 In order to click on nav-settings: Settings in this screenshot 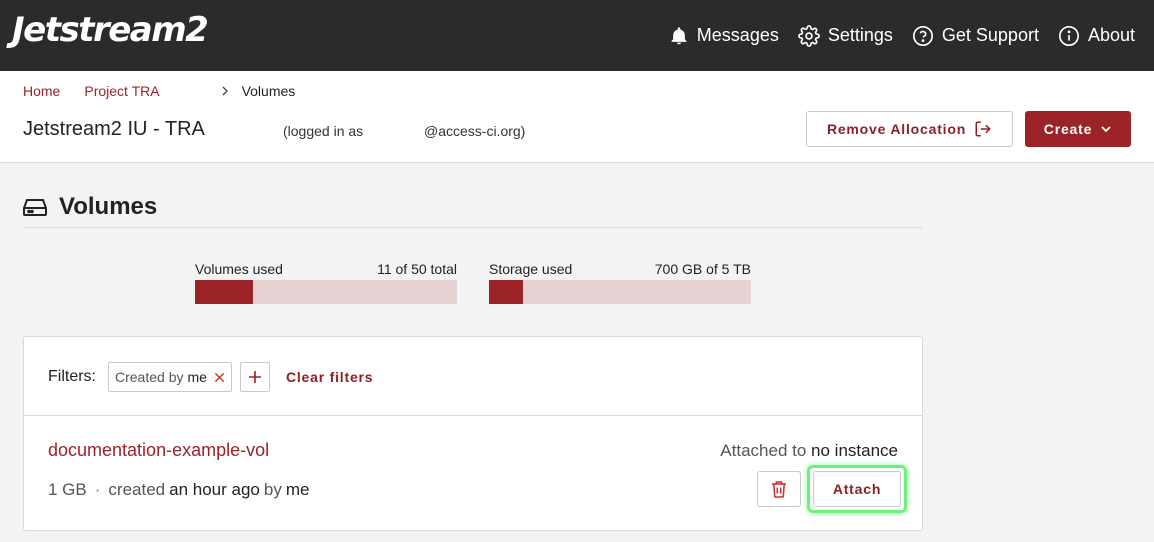, I will do `click(845, 35)`.